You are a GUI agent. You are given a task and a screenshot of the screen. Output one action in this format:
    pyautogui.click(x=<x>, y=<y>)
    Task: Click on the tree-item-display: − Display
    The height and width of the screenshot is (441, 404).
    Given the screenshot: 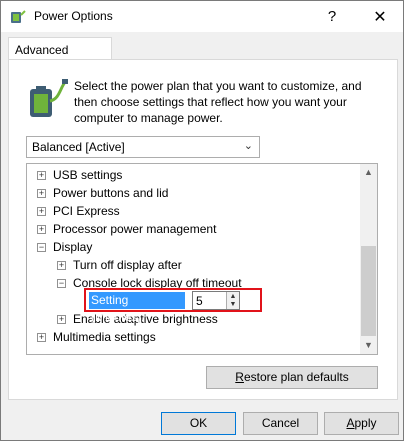 What is the action you would take?
    pyautogui.click(x=192, y=247)
    